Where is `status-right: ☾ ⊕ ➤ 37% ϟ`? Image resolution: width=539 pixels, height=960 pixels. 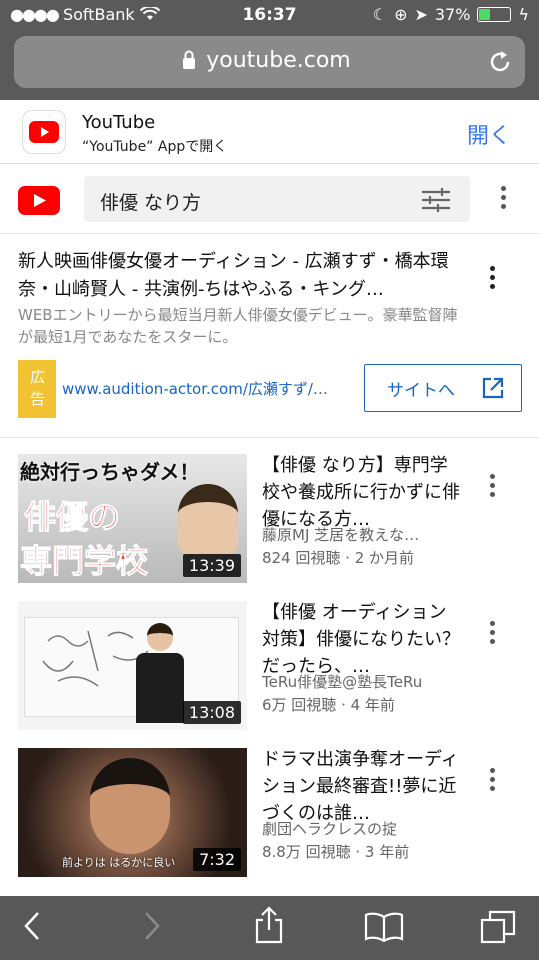
status-right: ☾ ⊕ ➤ 37% ϟ is located at coordinates (451, 14).